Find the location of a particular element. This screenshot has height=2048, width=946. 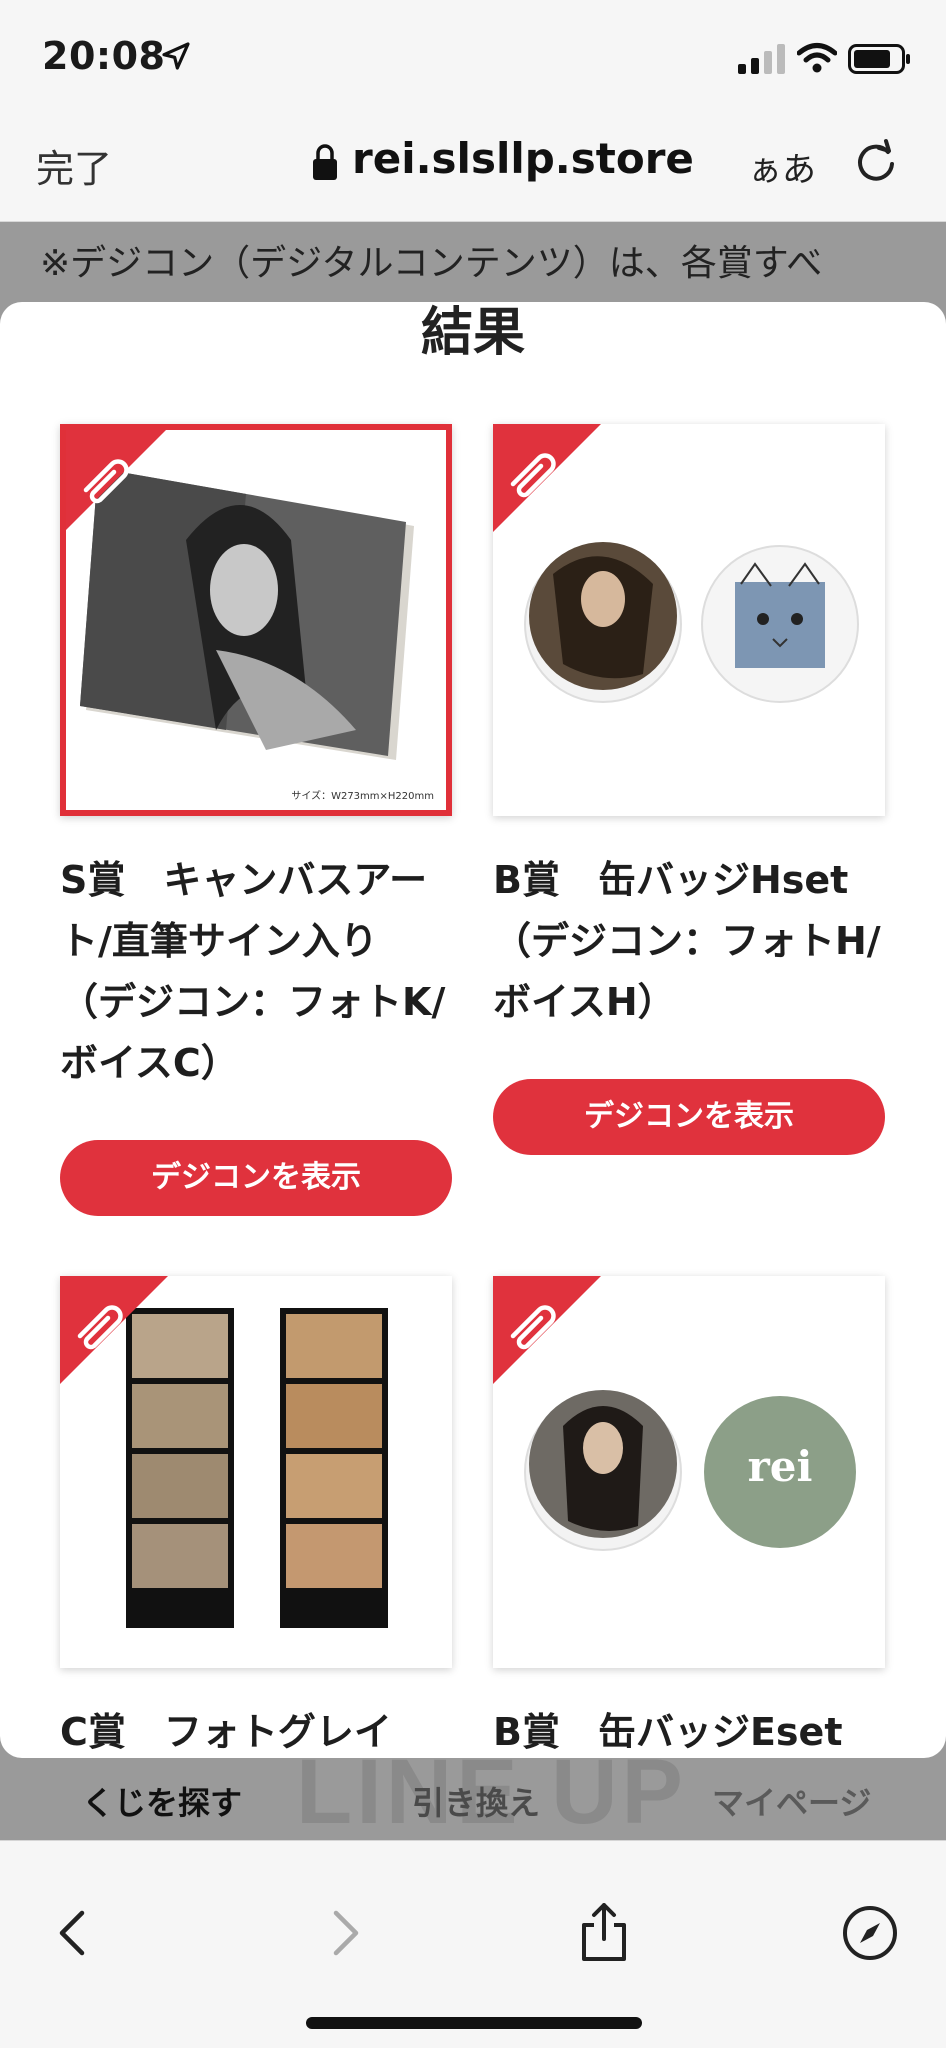

prize-card-b-h: B賞 缶バッジHset（デジコン：フォトH/ボイスH） デジコンを表示 is located at coordinates (689, 789).